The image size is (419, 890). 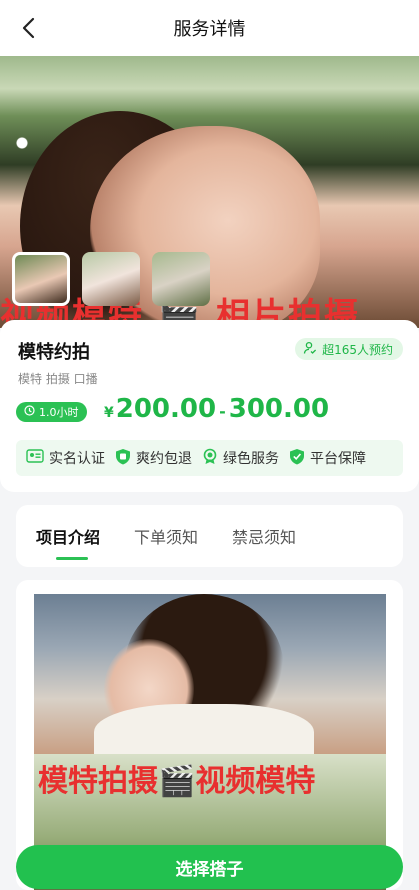 What do you see at coordinates (28, 28) in the screenshot?
I see `back-icon` at bounding box center [28, 28].